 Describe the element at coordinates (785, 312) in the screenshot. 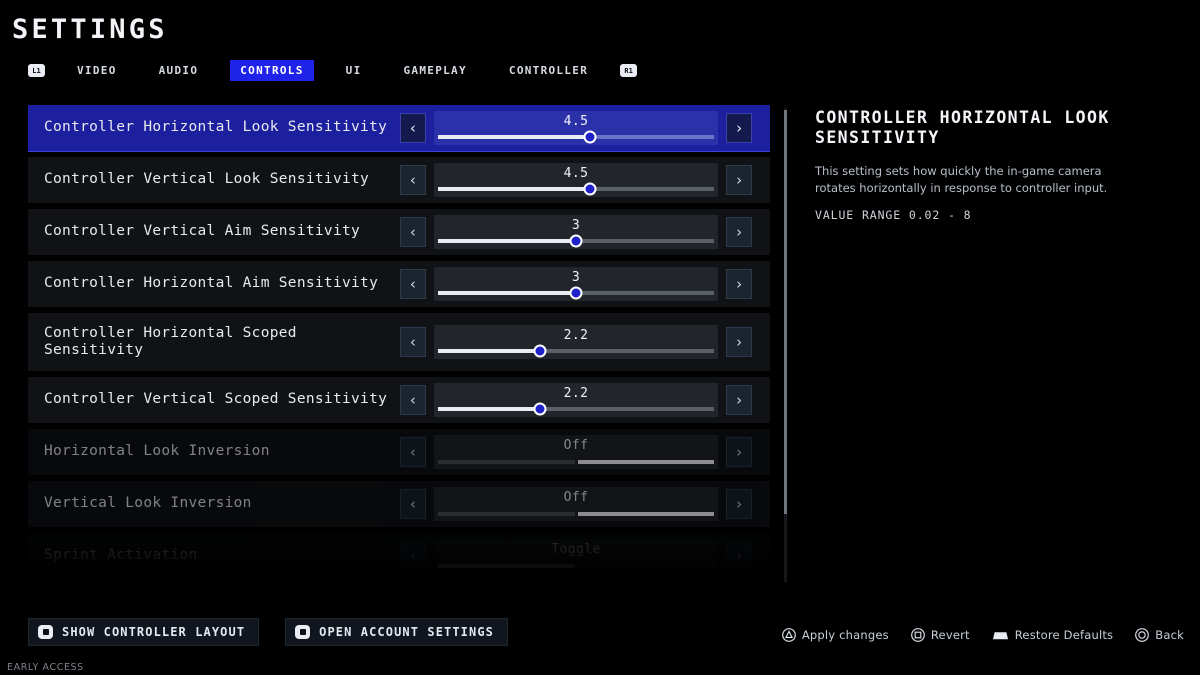

I see `scrollbar-thumb` at that location.